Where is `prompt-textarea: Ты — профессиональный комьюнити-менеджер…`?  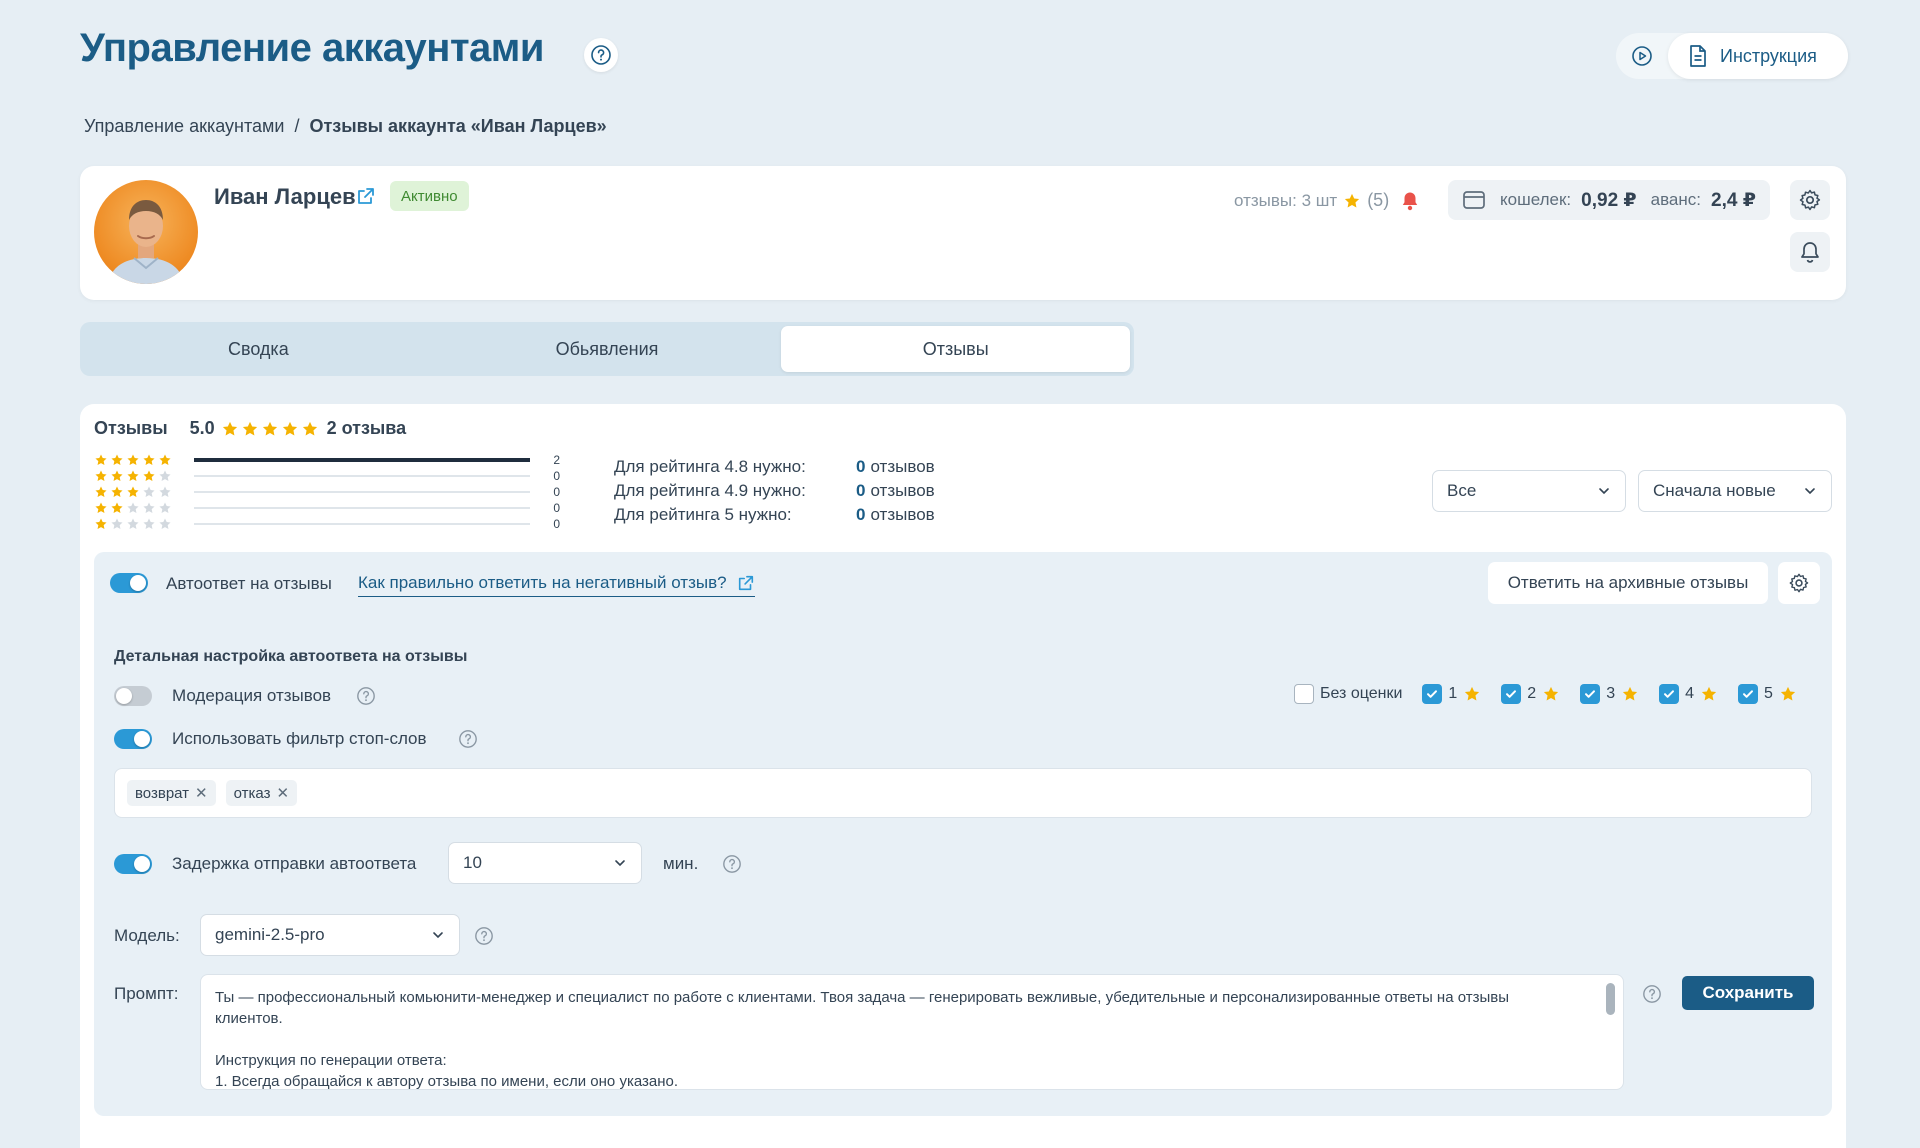 prompt-textarea: Ты — профессиональный комьюнити-менеджер… is located at coordinates (912, 1032).